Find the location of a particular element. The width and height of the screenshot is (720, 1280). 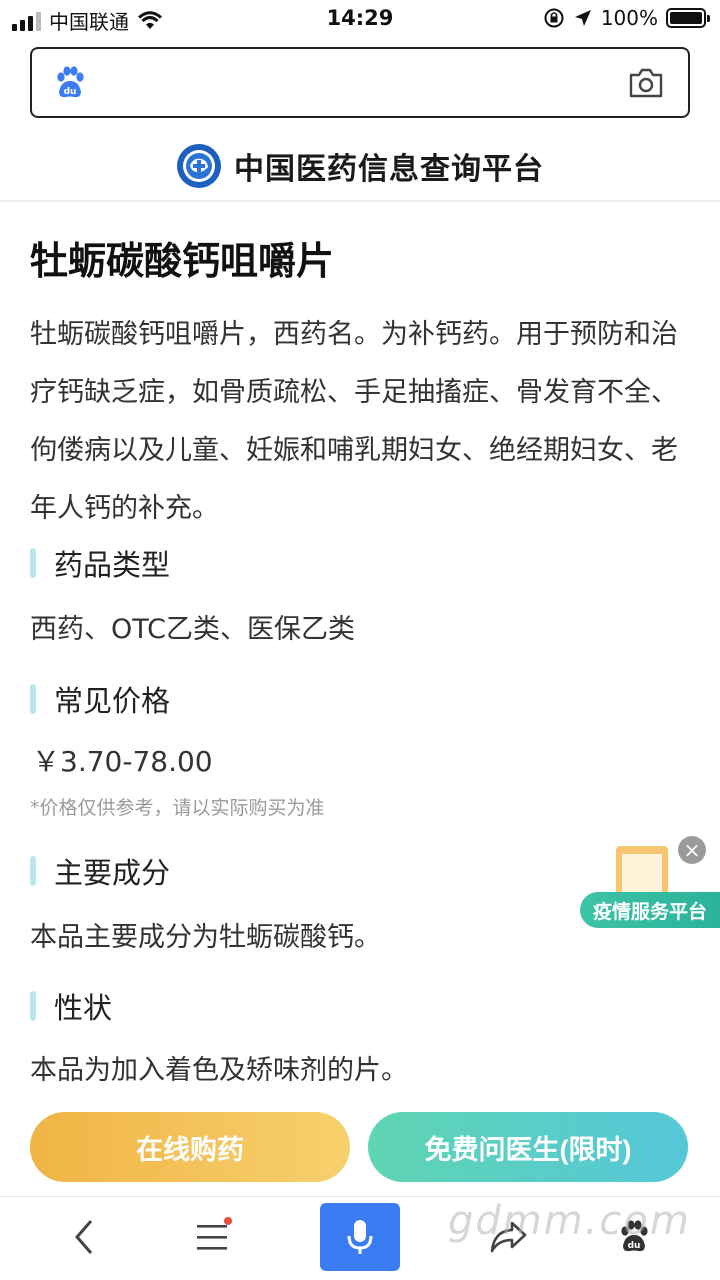

location-arrow-icon is located at coordinates (582, 18).